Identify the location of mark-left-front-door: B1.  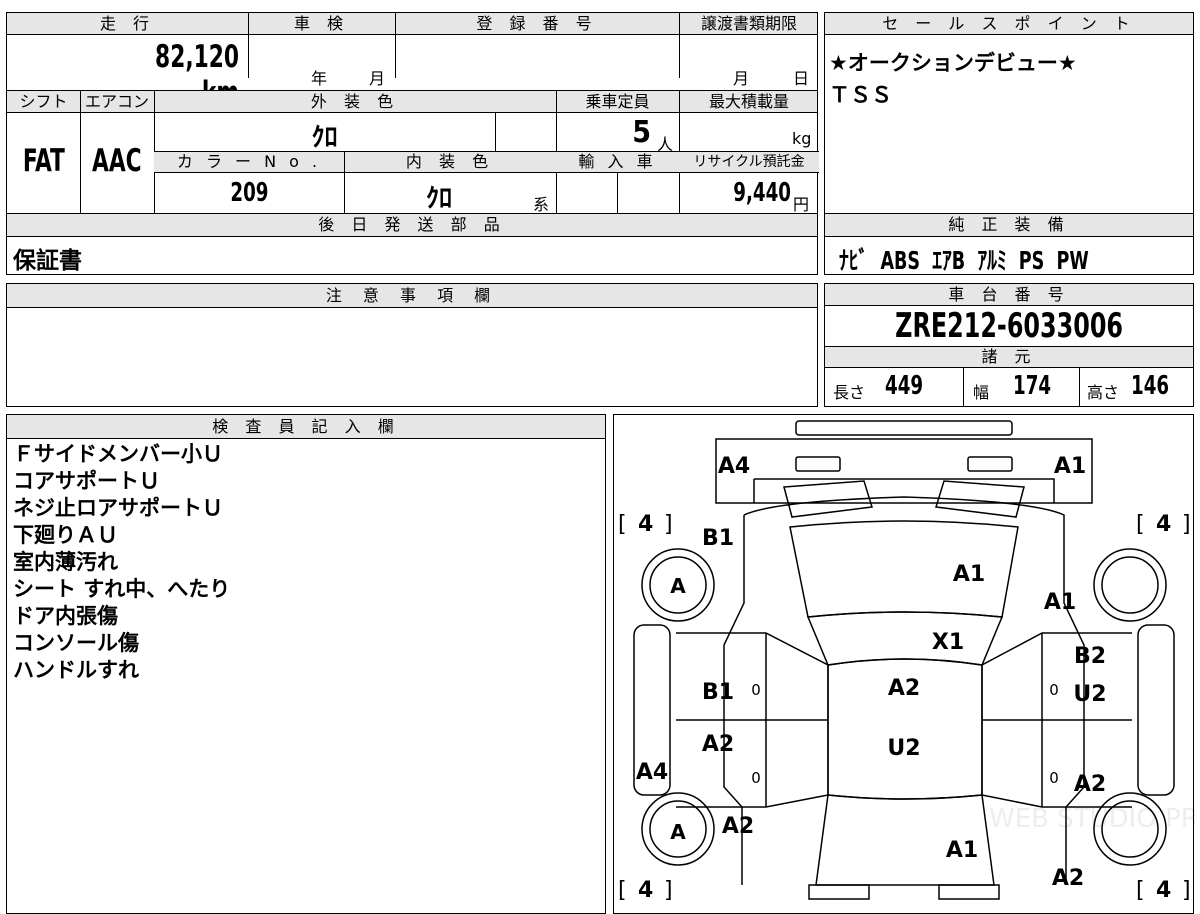
(718, 692).